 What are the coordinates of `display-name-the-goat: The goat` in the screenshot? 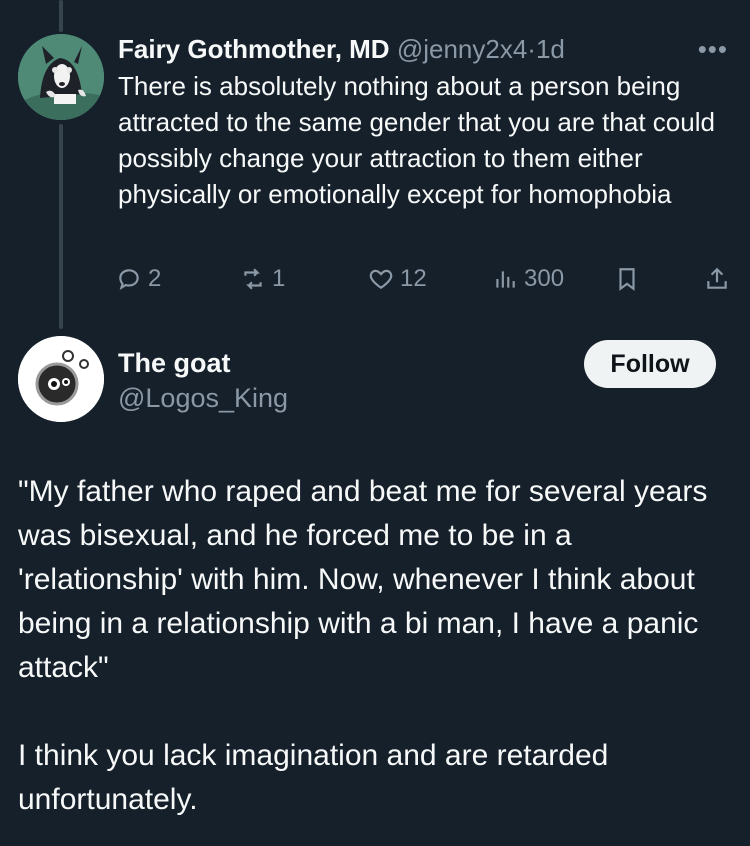 It's located at (174, 363).